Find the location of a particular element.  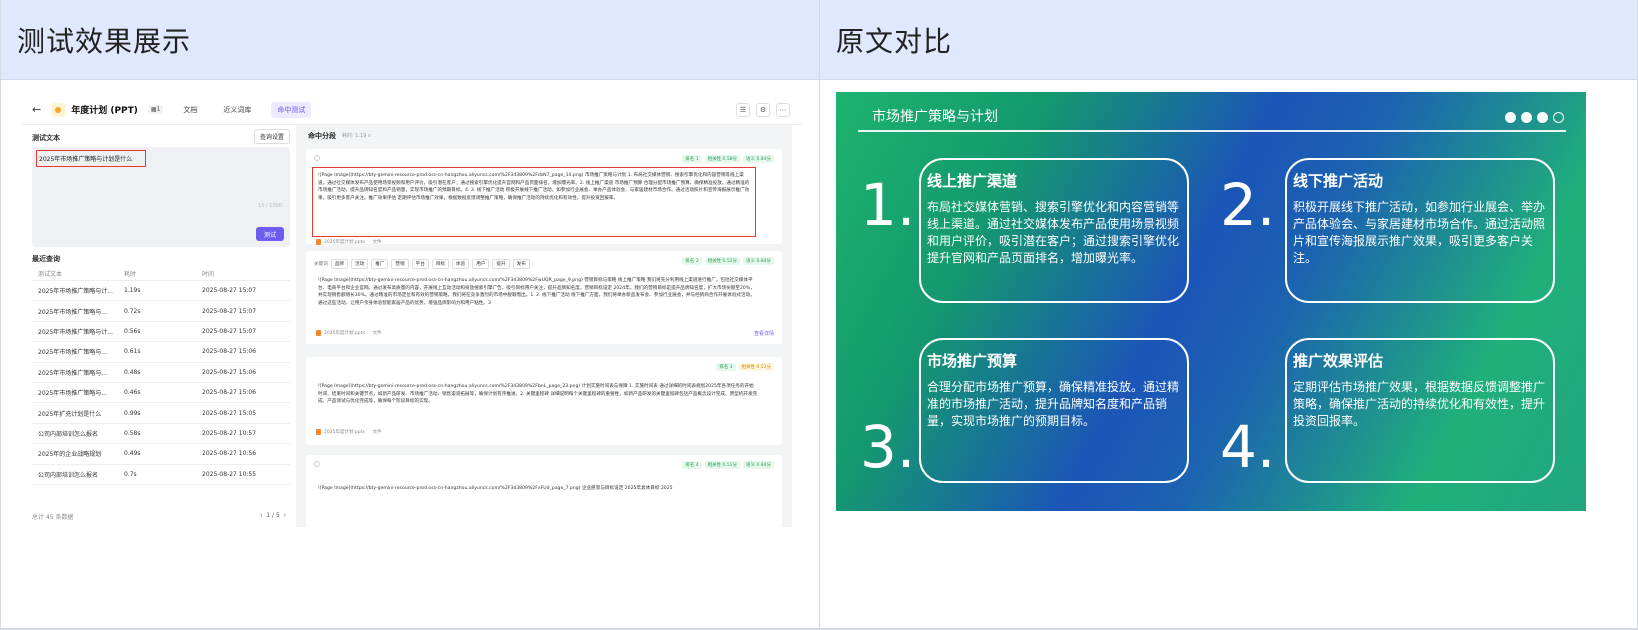

table-footer: 总计 45 条数据 ‹ 1 / 5 › is located at coordinates (161, 516).